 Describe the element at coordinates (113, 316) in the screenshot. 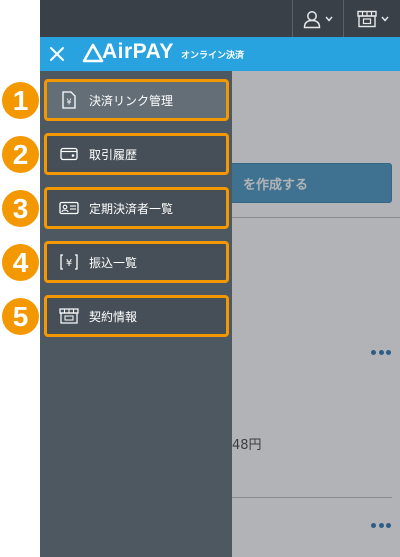

I see `menu-item-label: 契約情報` at that location.